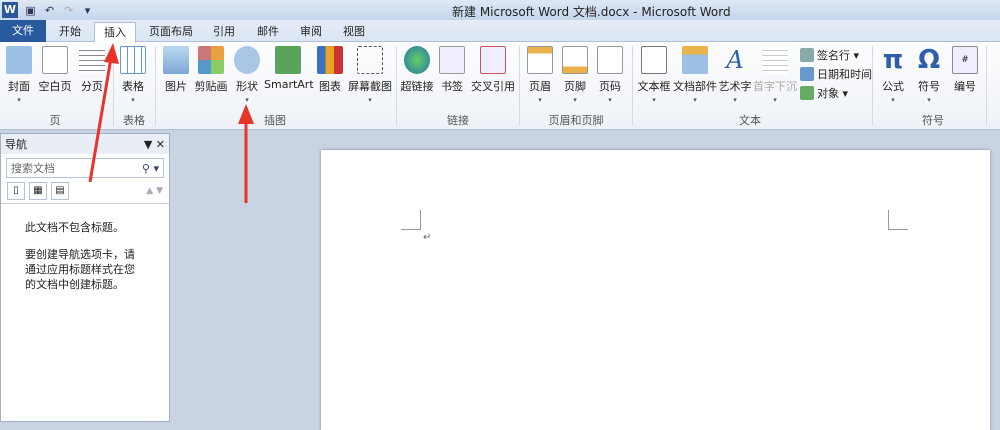  I want to click on undo-icon: ↶, so click(49, 10).